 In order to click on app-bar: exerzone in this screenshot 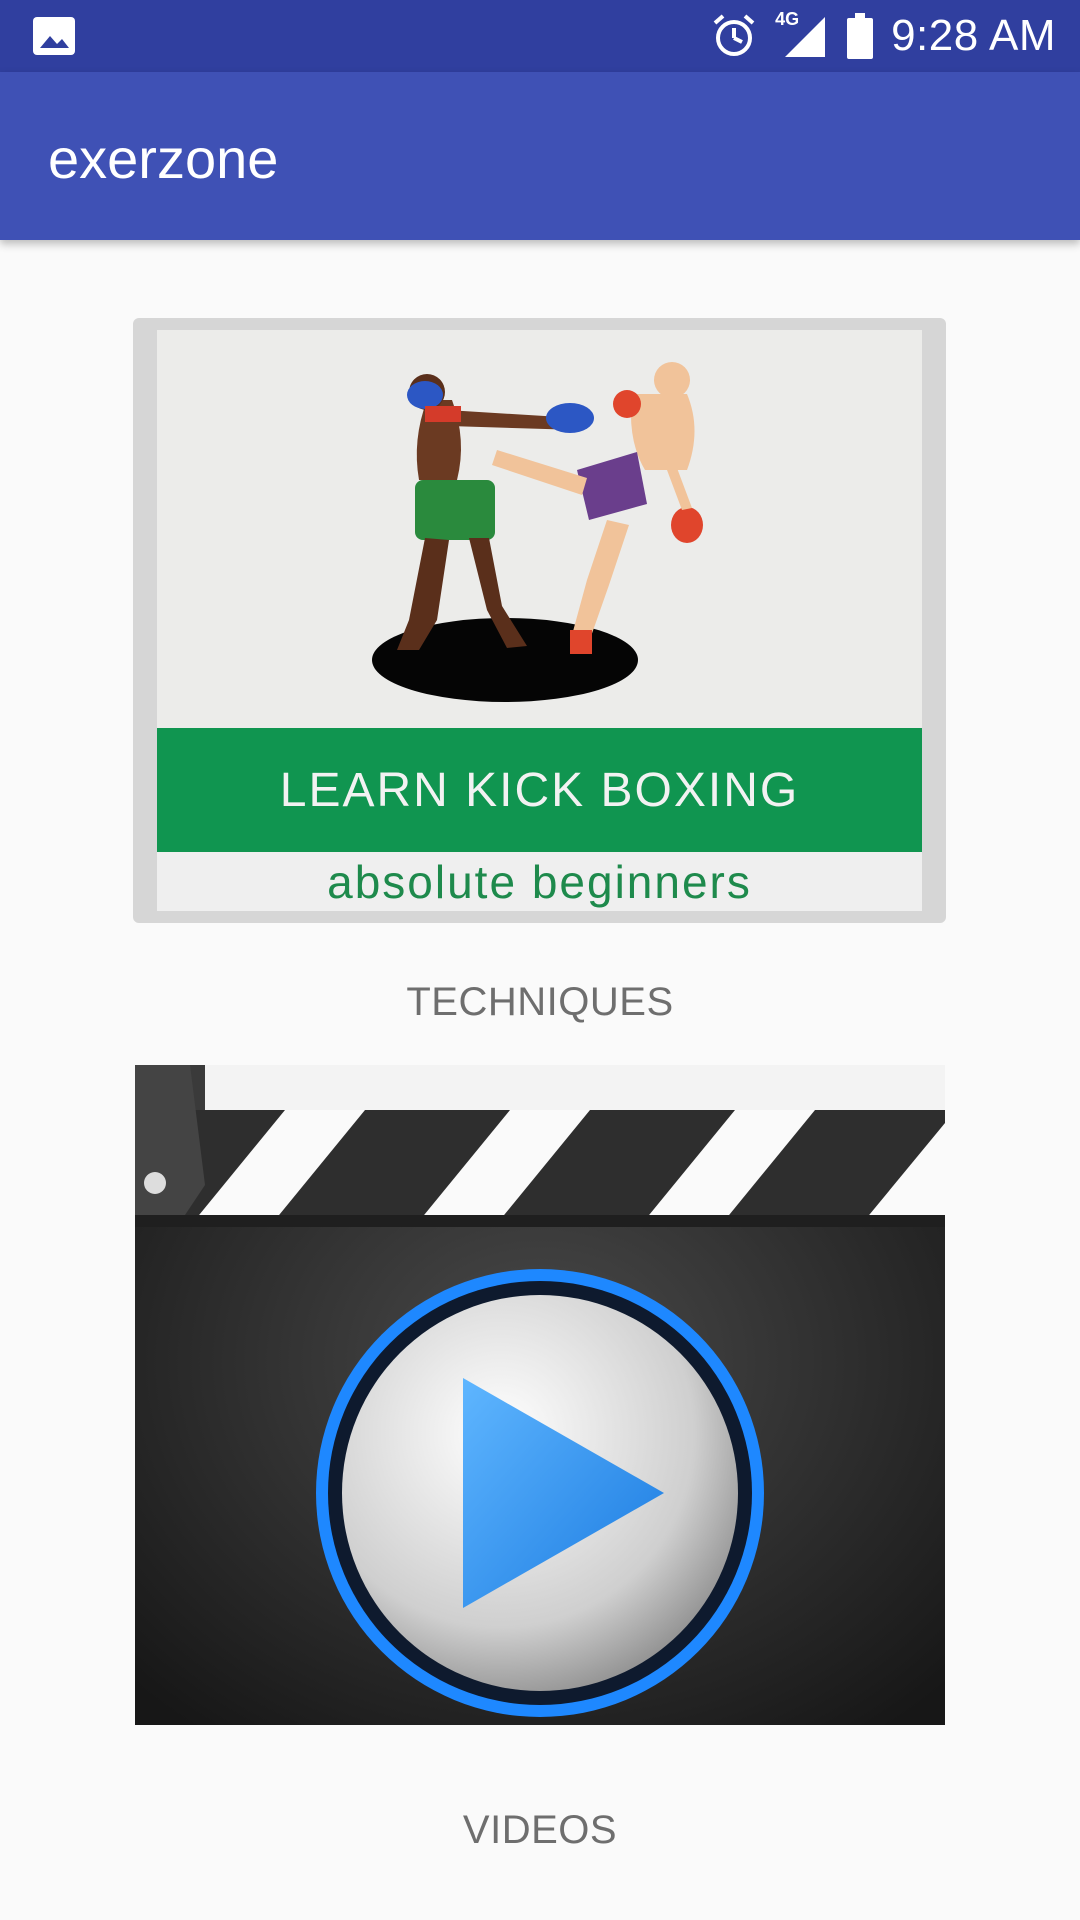, I will do `click(540, 156)`.